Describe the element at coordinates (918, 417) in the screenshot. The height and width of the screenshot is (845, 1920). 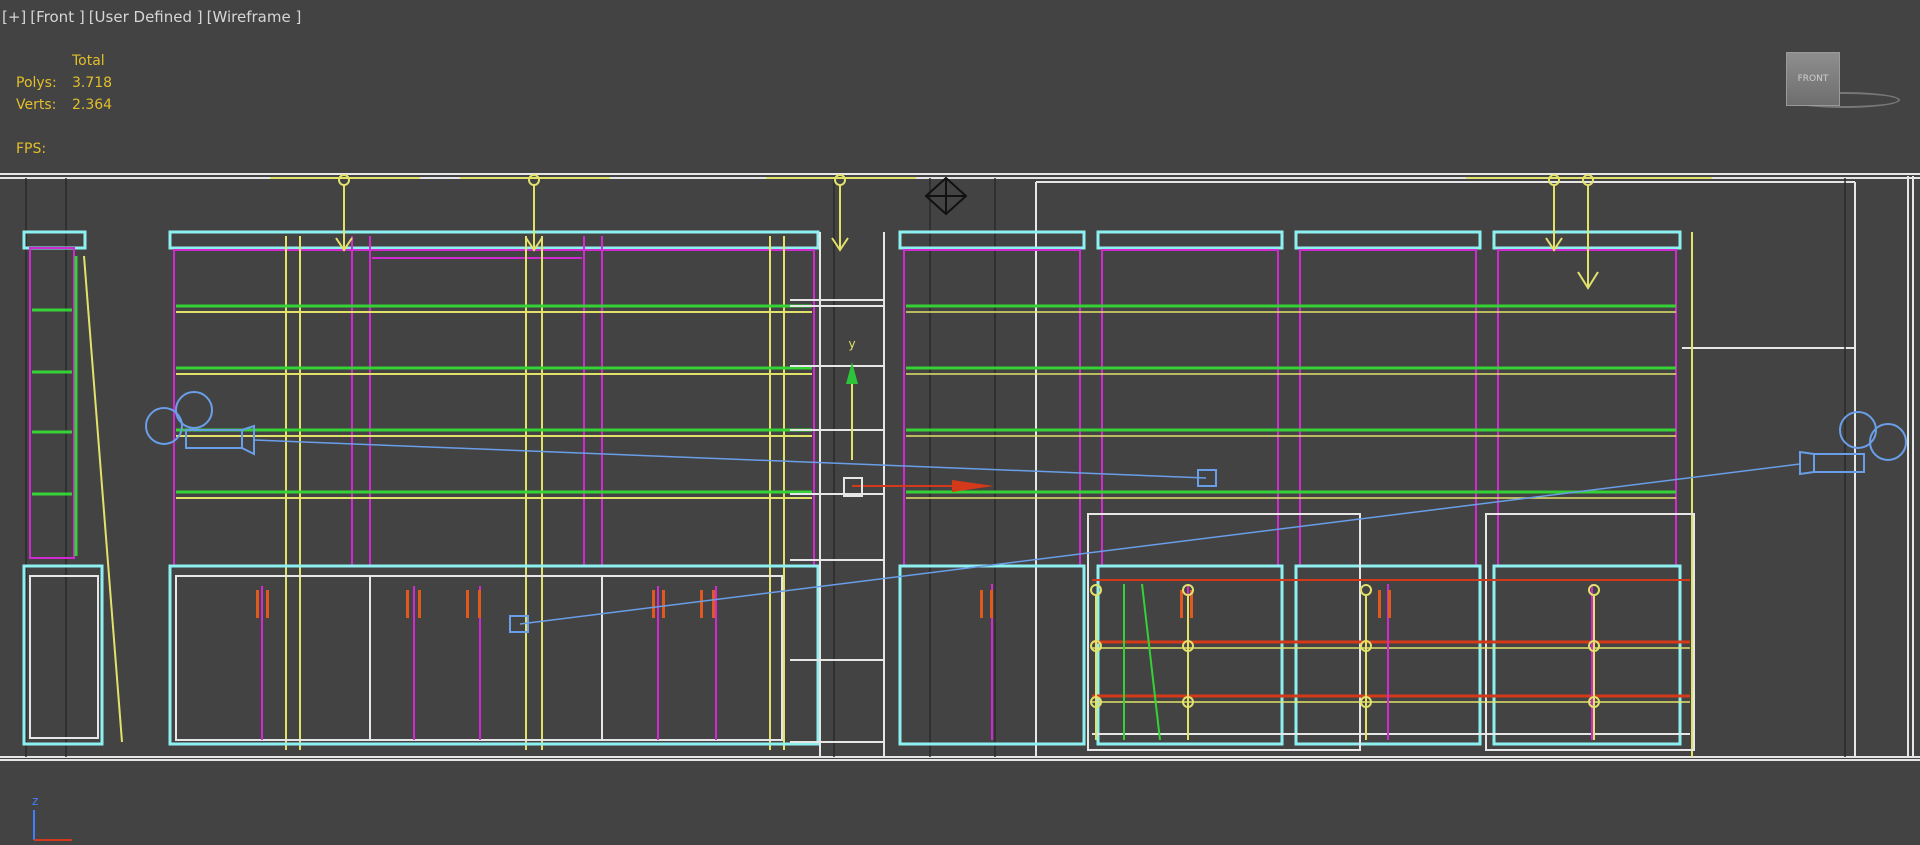
I see `move-transform-gizmo: y` at that location.